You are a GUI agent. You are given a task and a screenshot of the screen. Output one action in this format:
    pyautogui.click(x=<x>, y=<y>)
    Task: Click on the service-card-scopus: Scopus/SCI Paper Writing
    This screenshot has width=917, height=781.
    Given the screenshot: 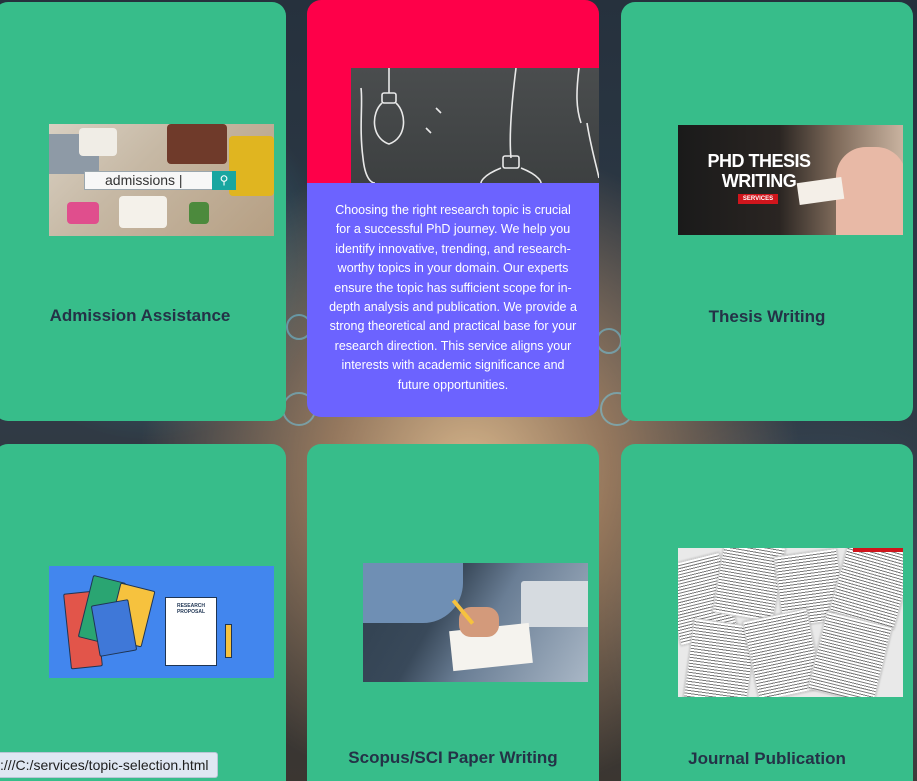 What is the action you would take?
    pyautogui.click(x=453, y=612)
    